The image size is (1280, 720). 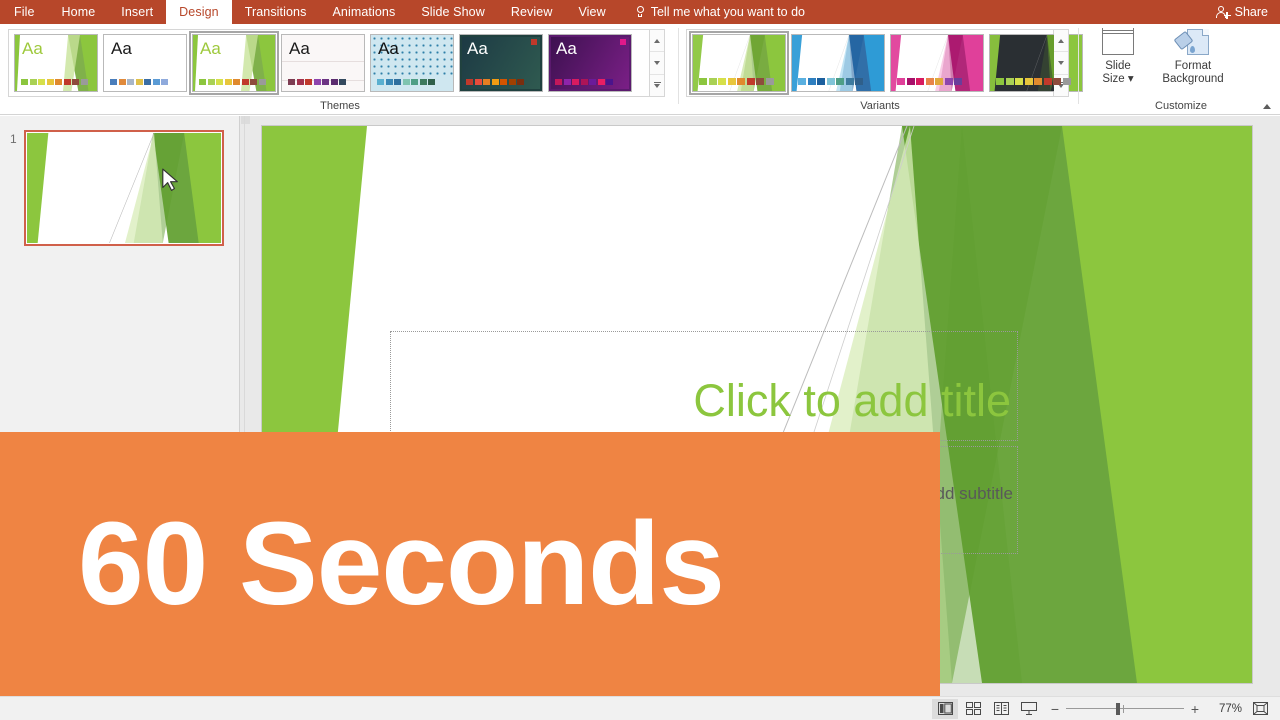 What do you see at coordinates (137, 12) in the screenshot?
I see `tab-insert: Insert` at bounding box center [137, 12].